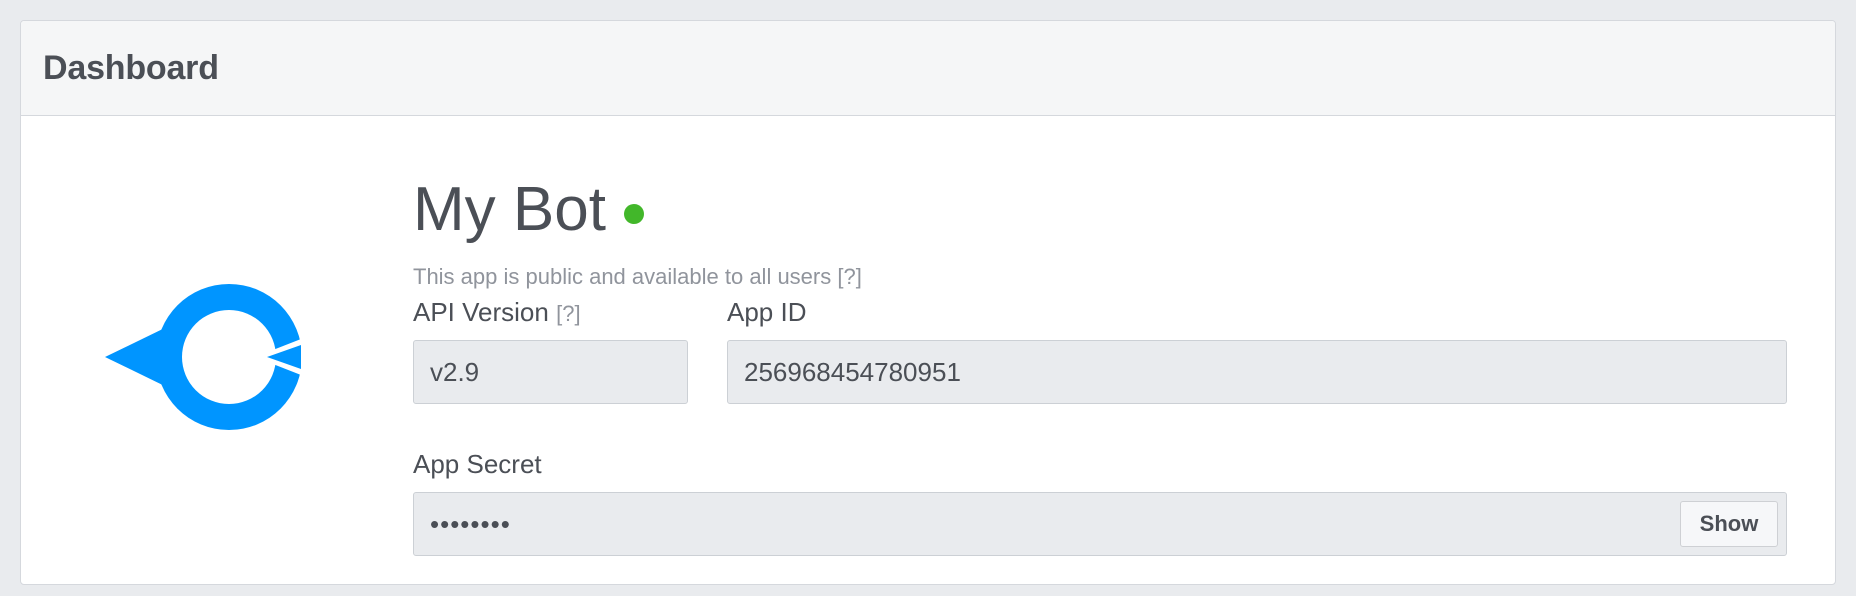 This screenshot has height=596, width=1856. I want to click on messenger-bot-icon, so click(203, 357).